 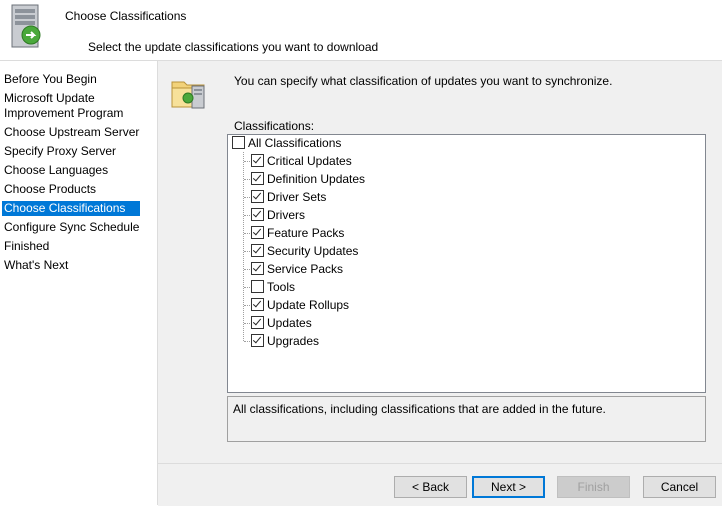 What do you see at coordinates (26, 246) in the screenshot?
I see `nav-item-finished: Finished` at bounding box center [26, 246].